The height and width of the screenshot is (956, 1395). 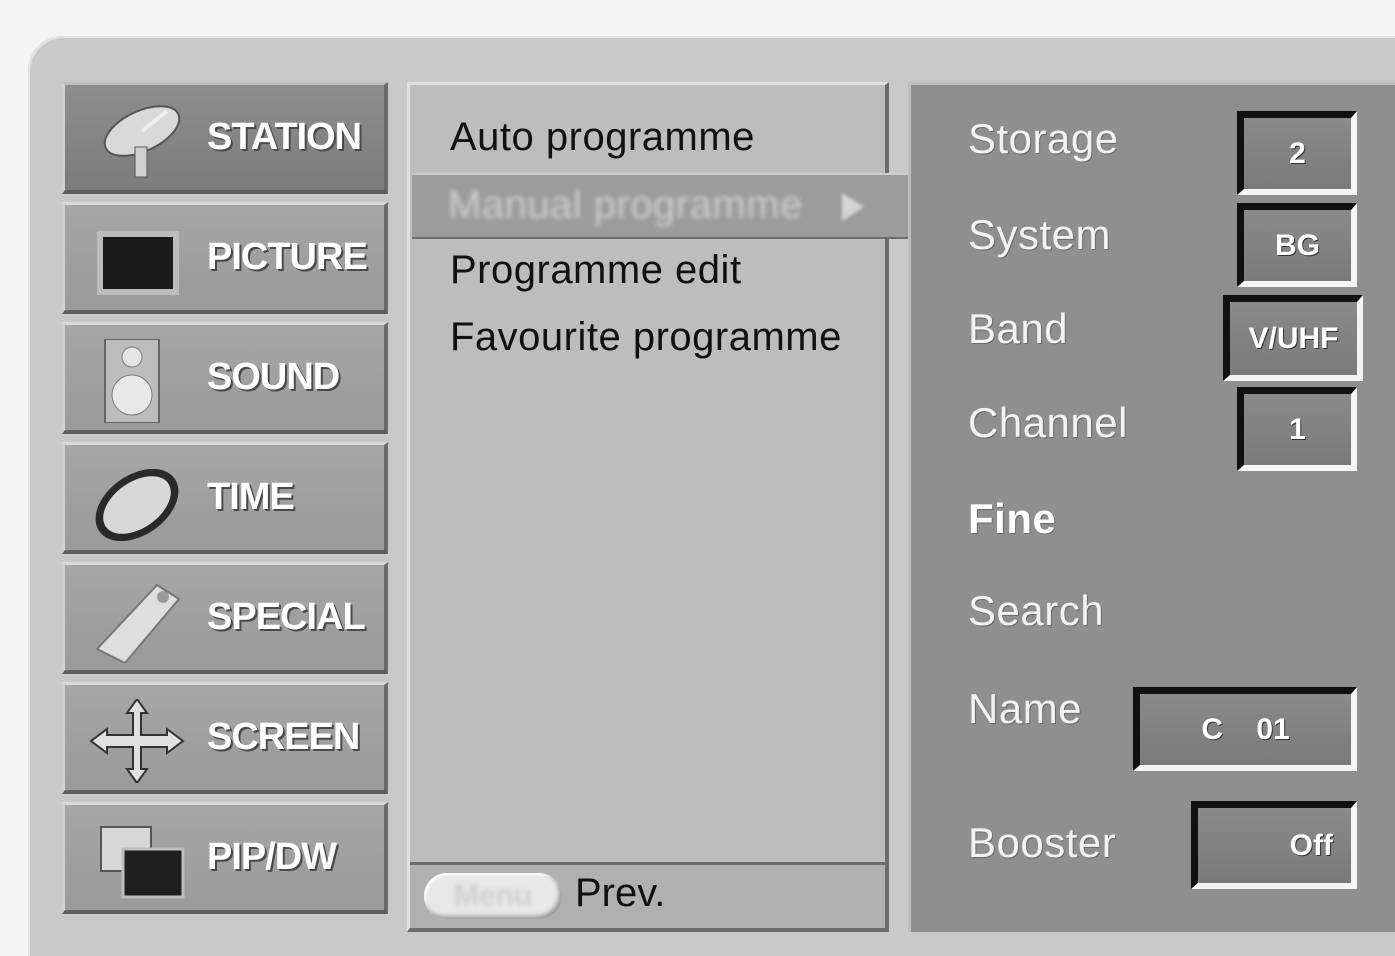 I want to click on storage-value: 2, so click(x=1297, y=153).